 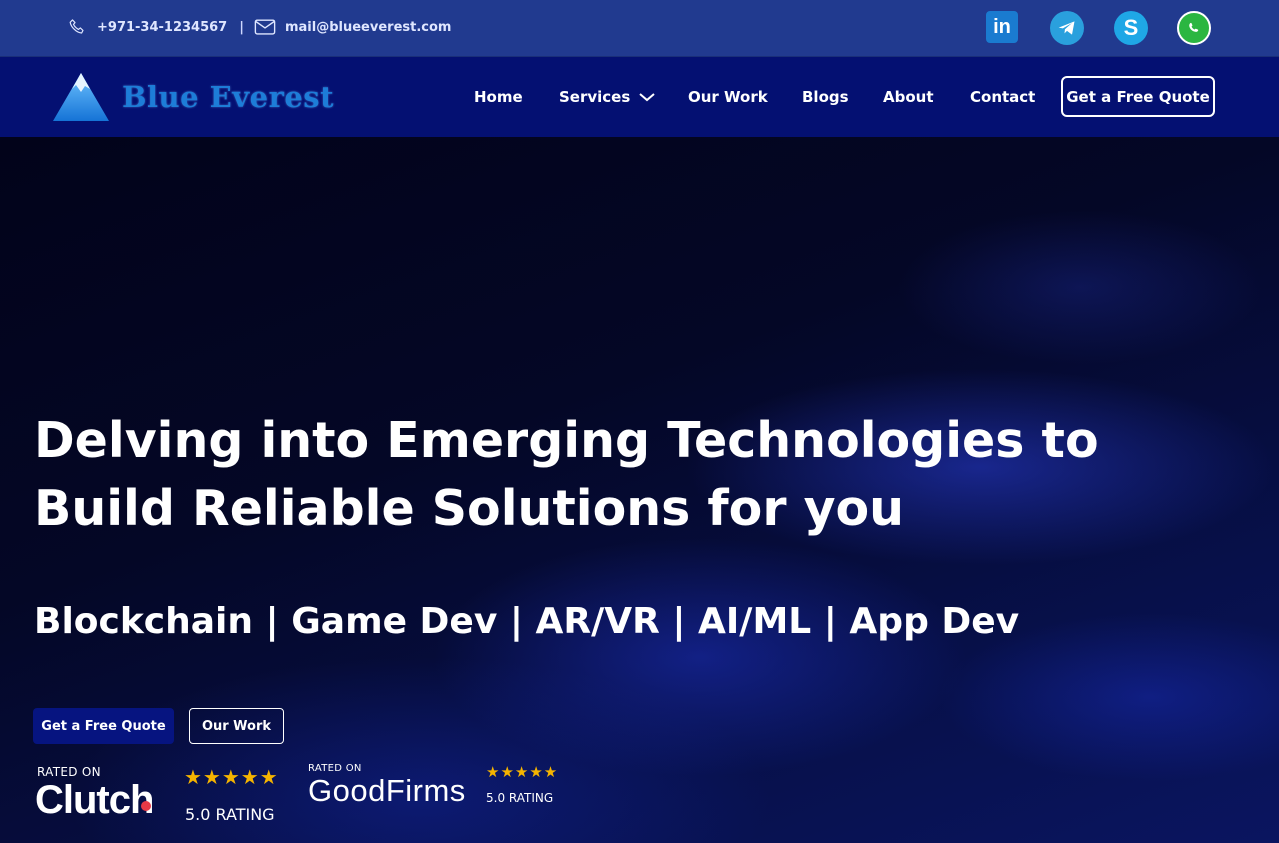 What do you see at coordinates (1067, 28) in the screenshot?
I see `telegram-icon` at bounding box center [1067, 28].